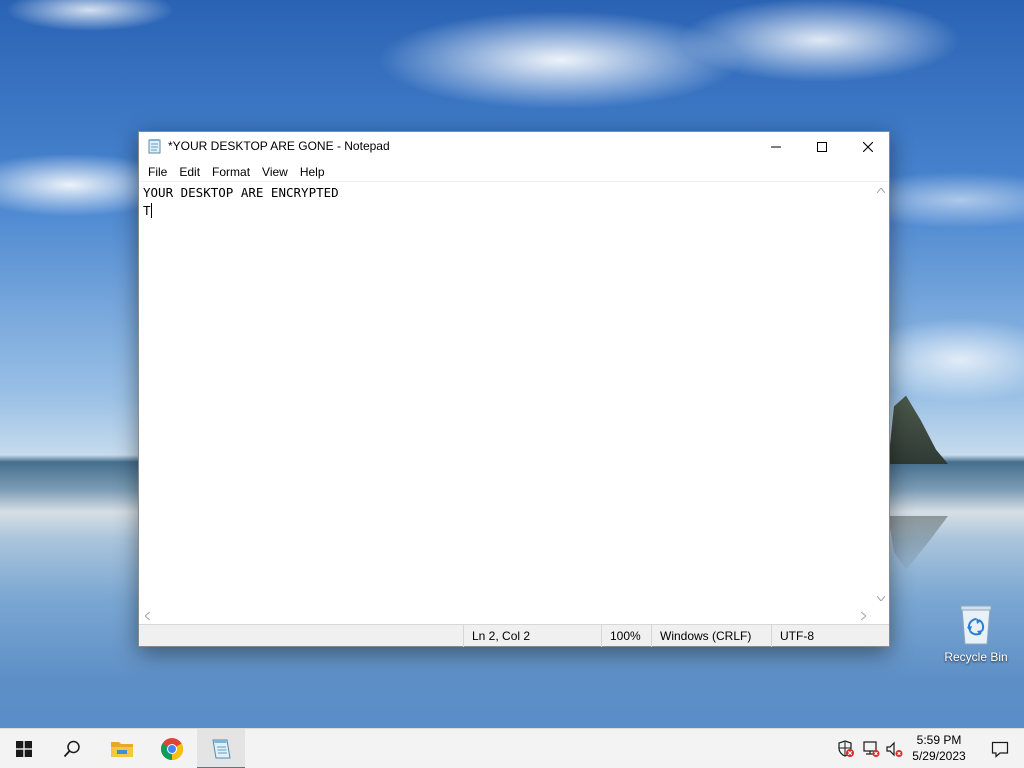  What do you see at coordinates (939, 740) in the screenshot?
I see `clock-time: 5:59 PM` at bounding box center [939, 740].